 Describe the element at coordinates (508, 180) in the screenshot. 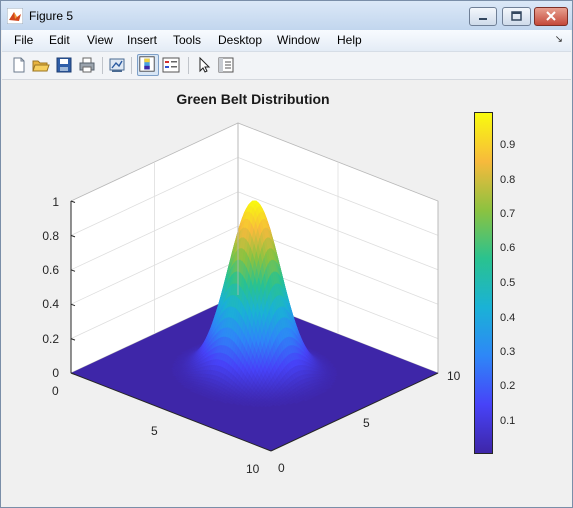

I see `colorbar-tick-label: 0.8` at that location.